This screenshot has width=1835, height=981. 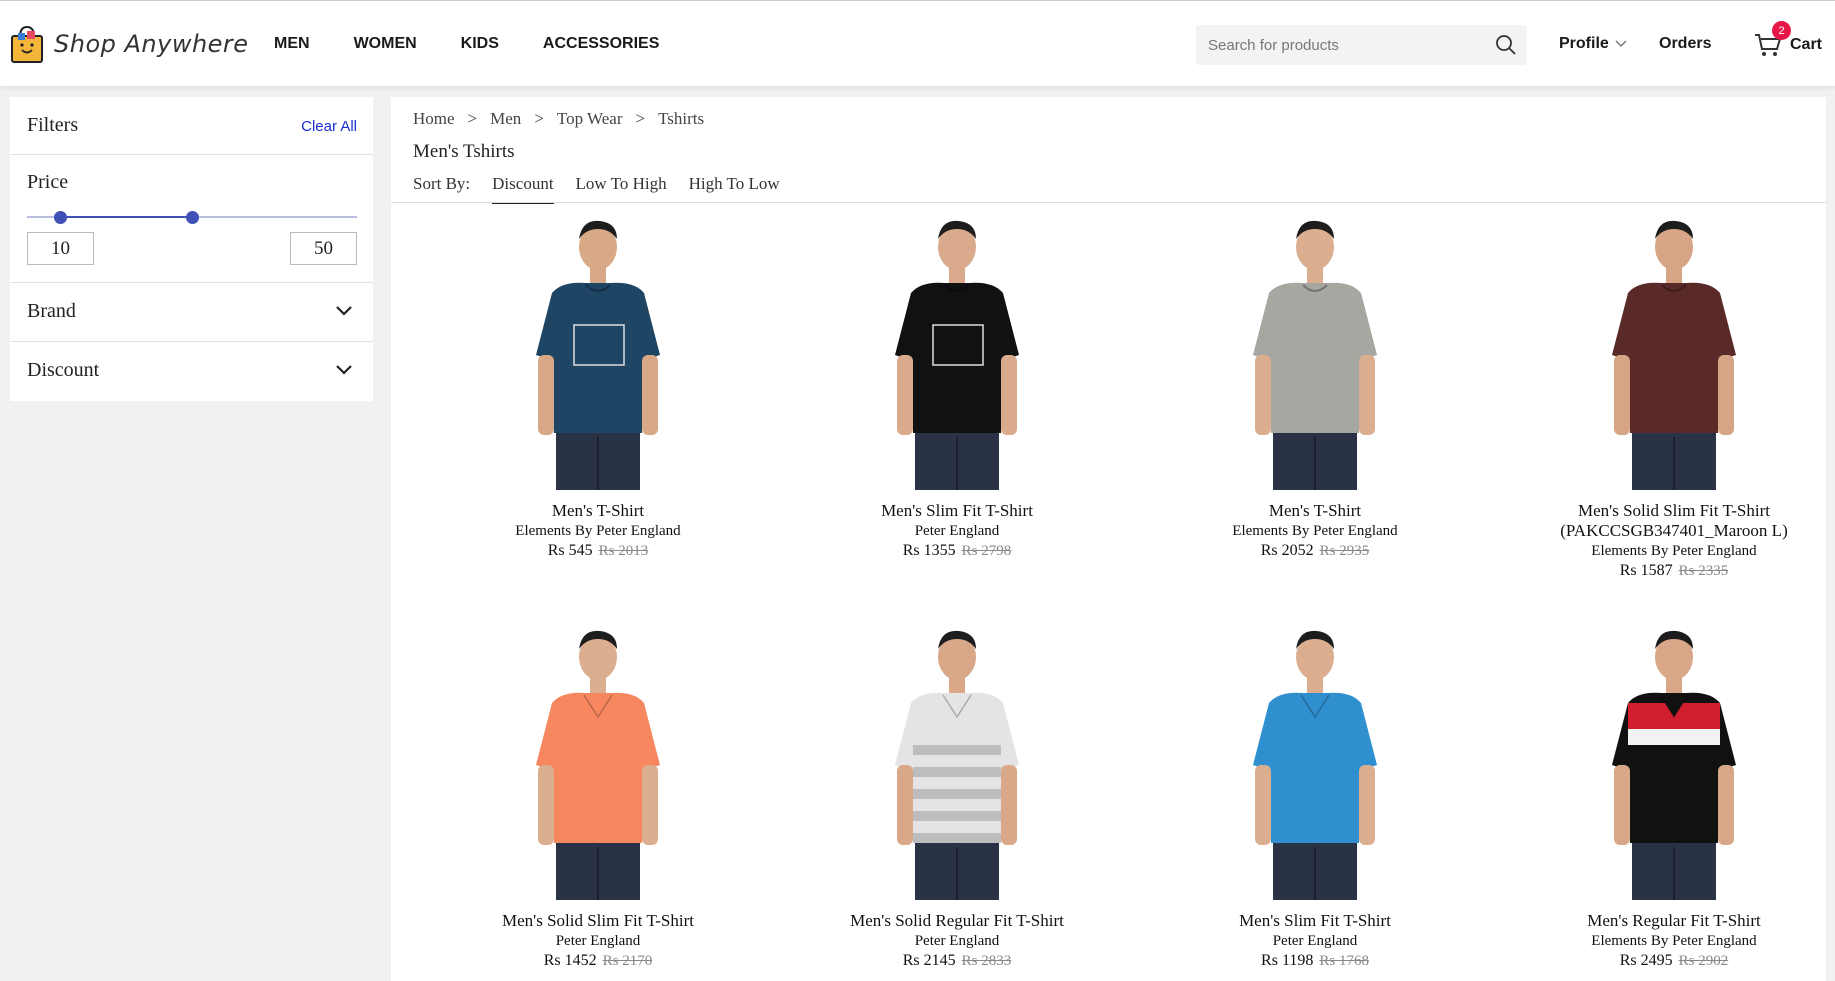 I want to click on product-price: Rs 2052, so click(x=1287, y=550).